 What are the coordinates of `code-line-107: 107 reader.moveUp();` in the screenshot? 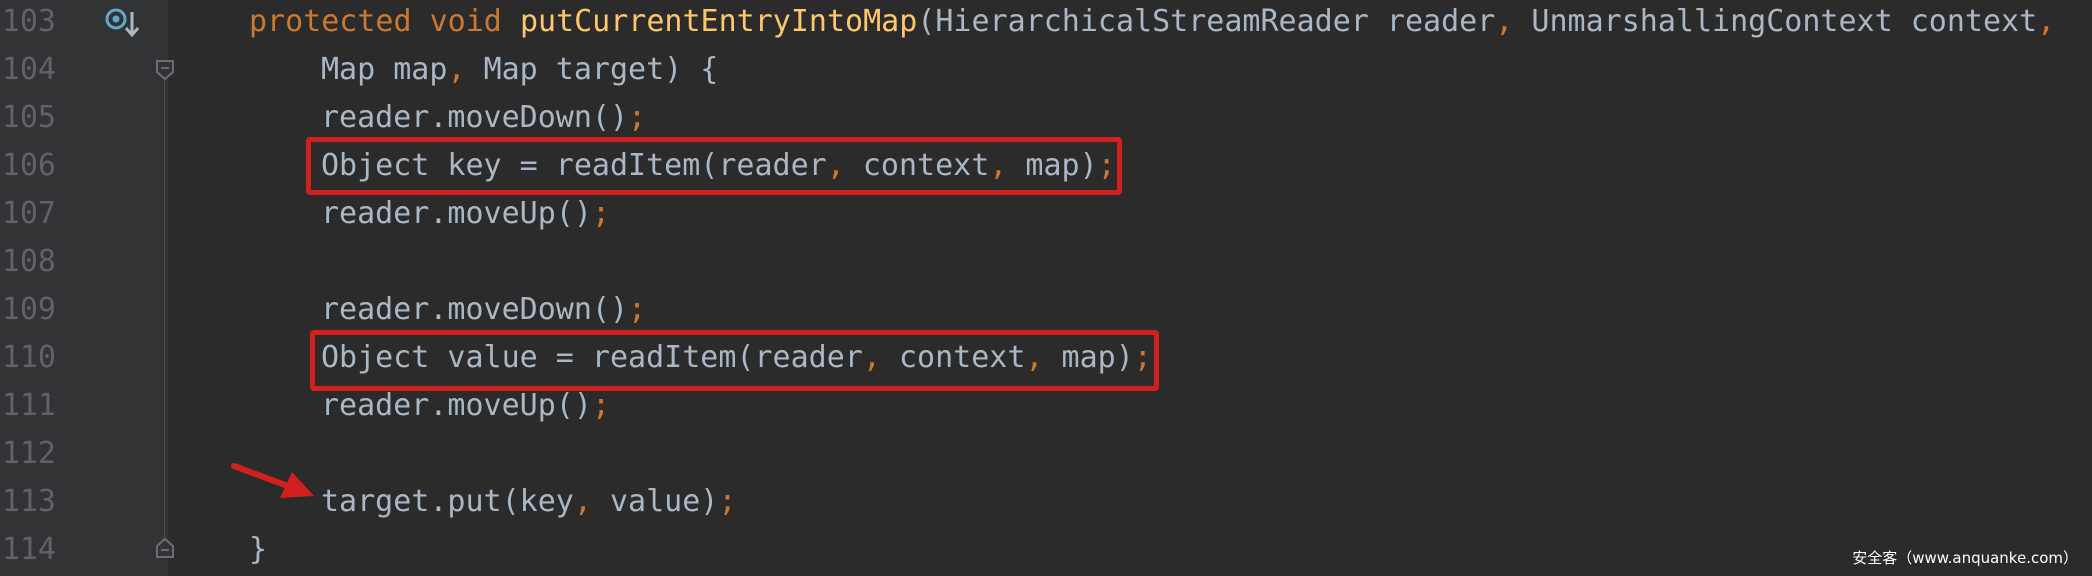 It's located at (1046, 214).